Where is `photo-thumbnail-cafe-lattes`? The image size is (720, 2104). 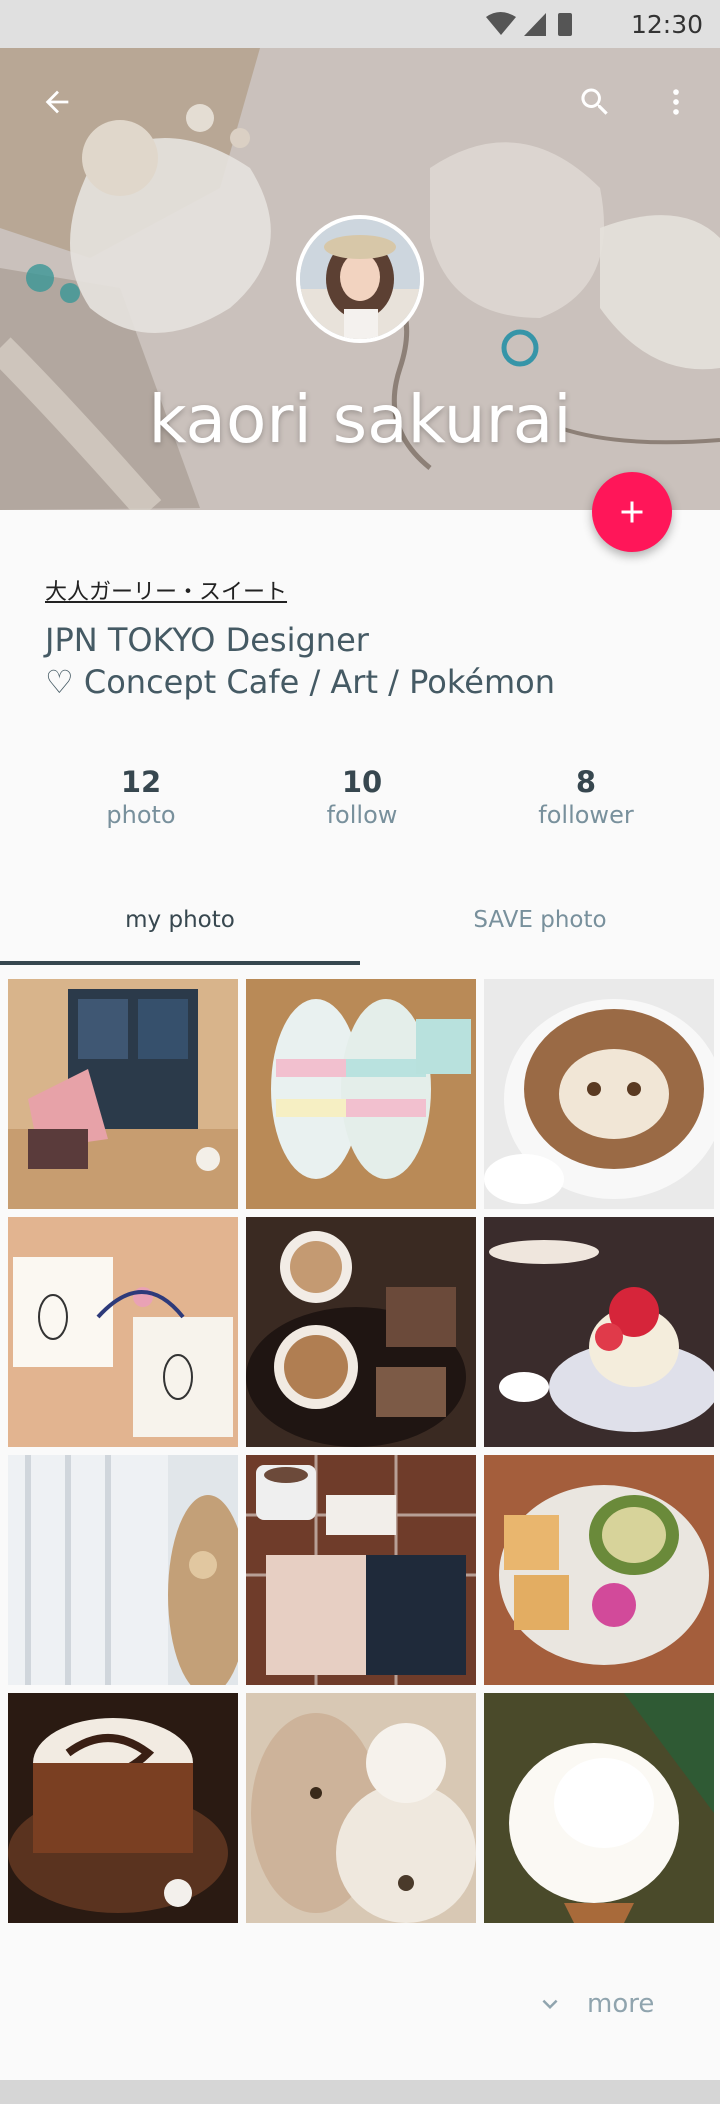
photo-thumbnail-cafe-lattes is located at coordinates (361, 1332).